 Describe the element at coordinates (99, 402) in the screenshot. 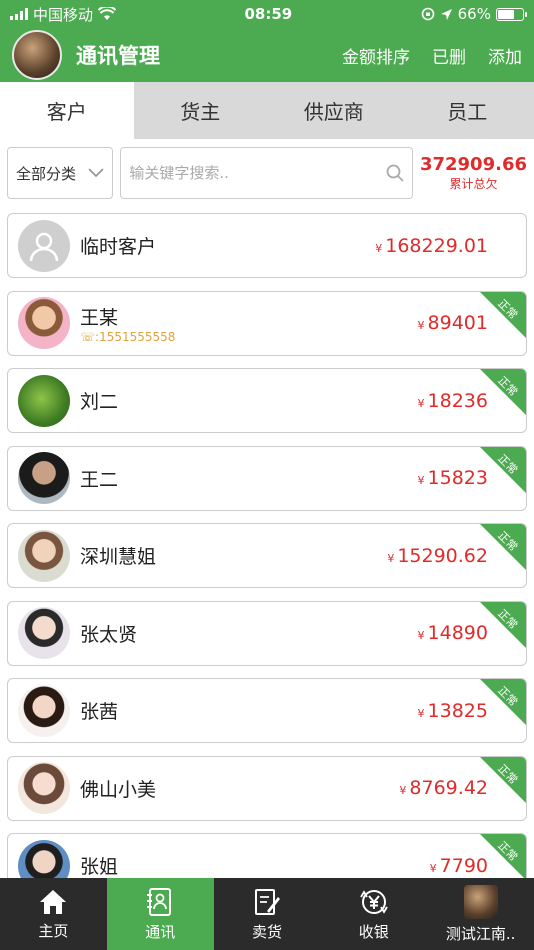

I see `contact-name: 刘二` at that location.